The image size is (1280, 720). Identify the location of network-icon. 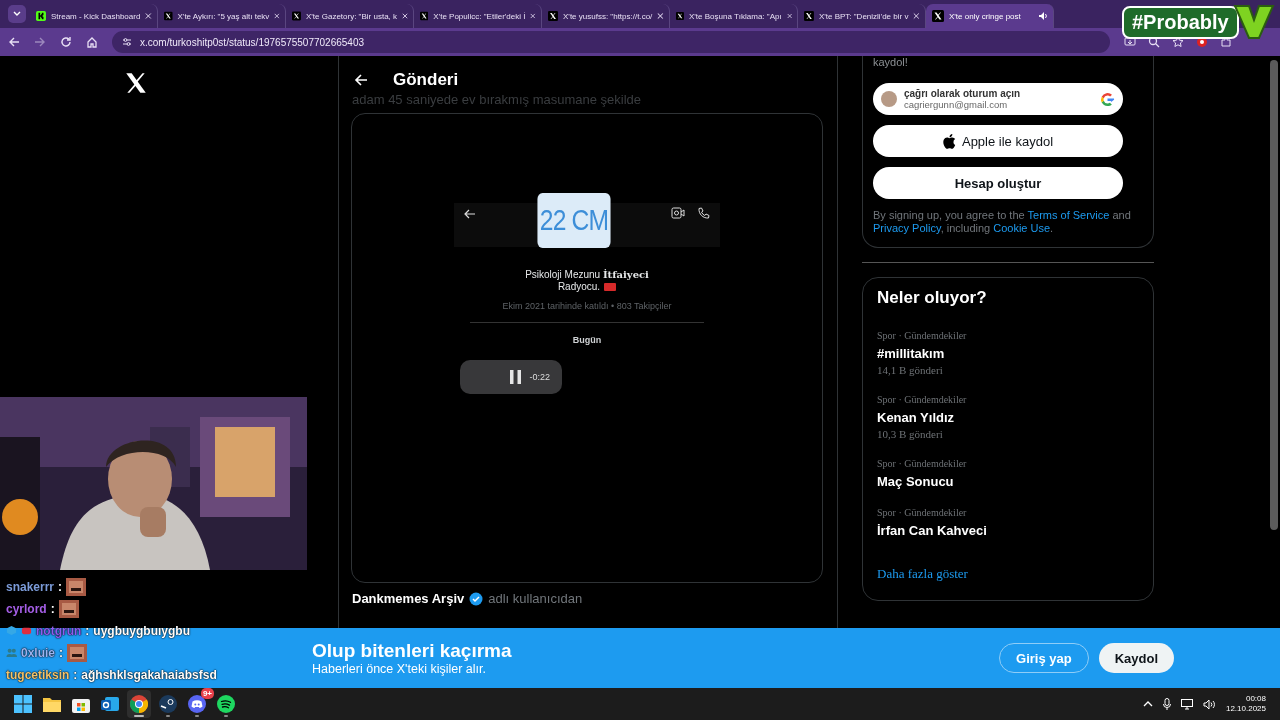
(1186, 704).